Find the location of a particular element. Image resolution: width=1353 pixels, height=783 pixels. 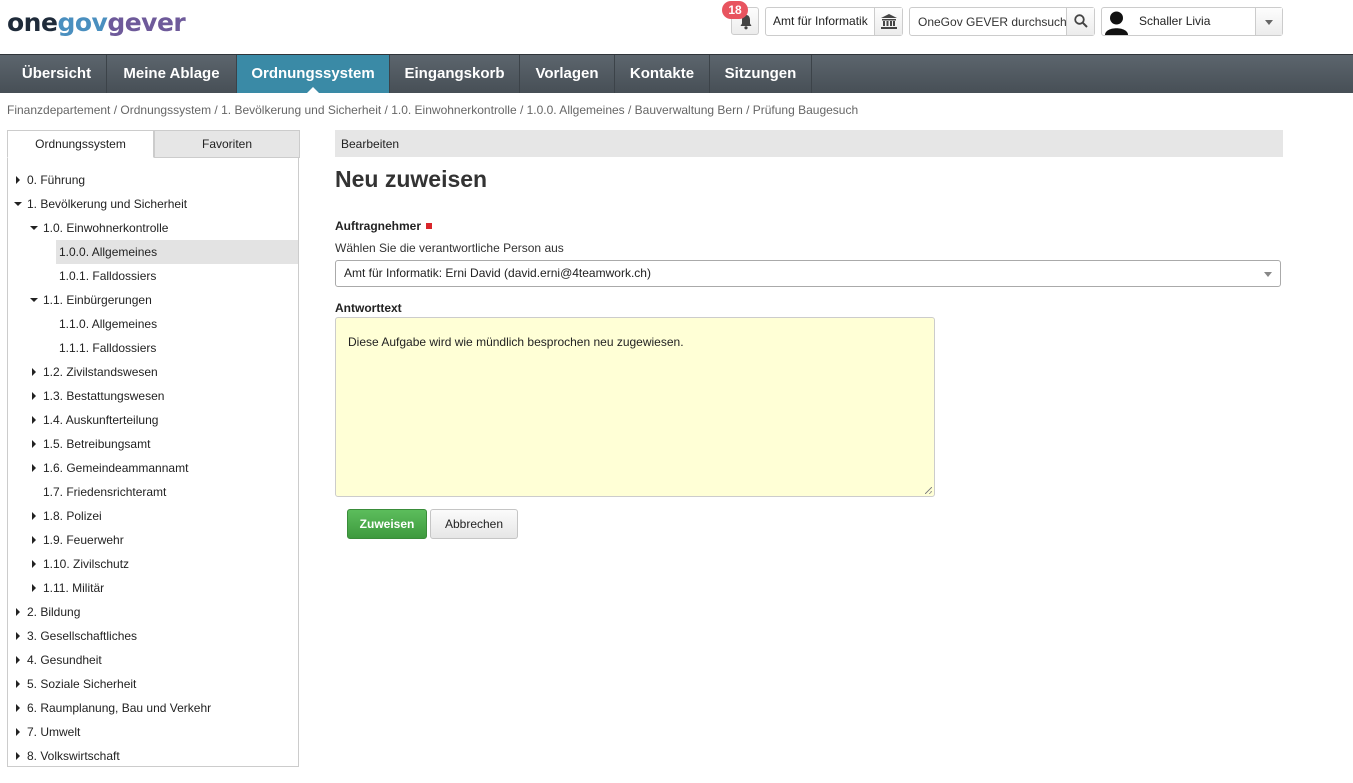

nav-tab-kontakte: Kontakte is located at coordinates (662, 74).